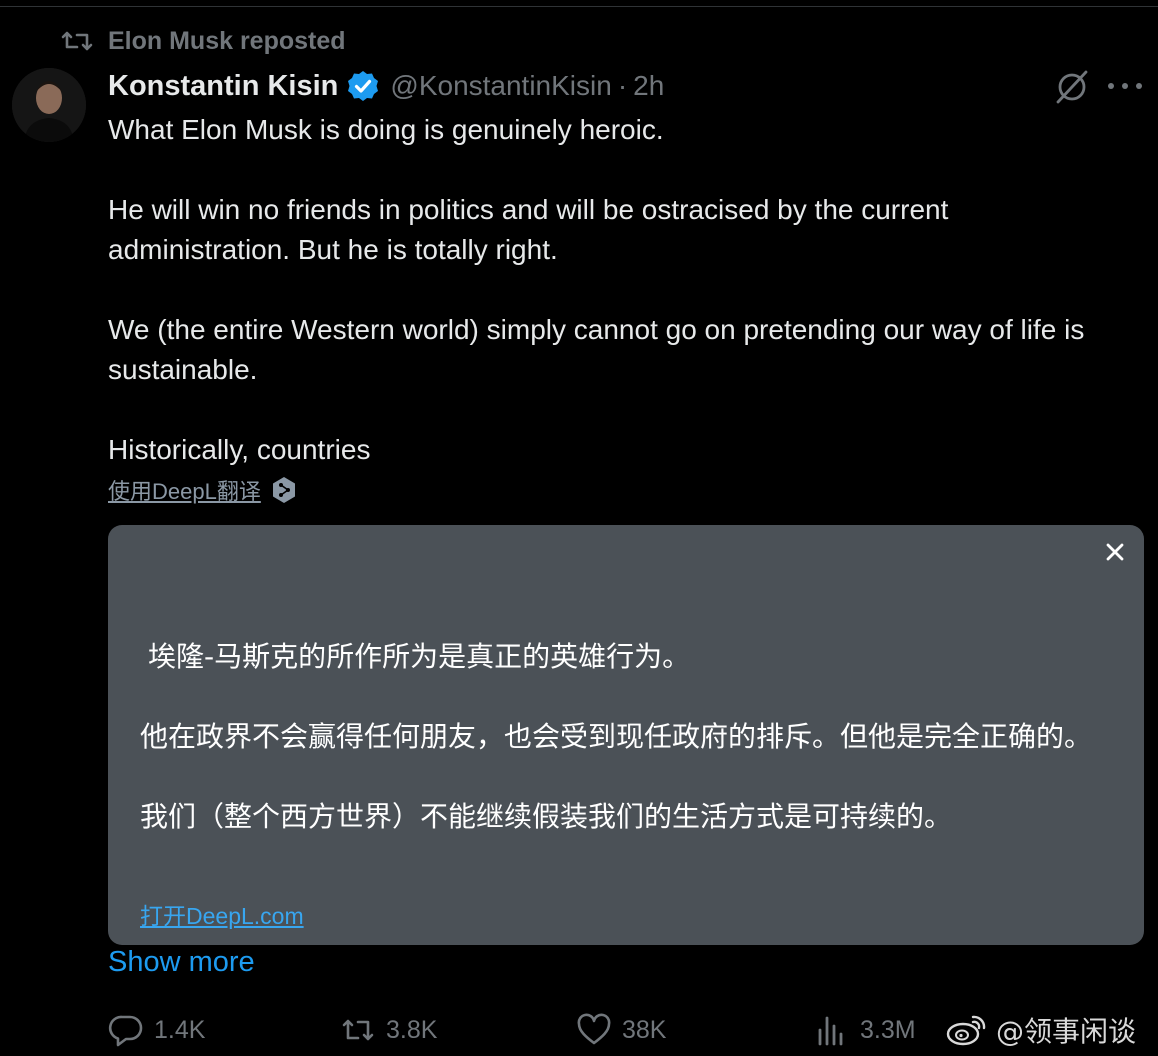  I want to click on author-handle: @KonstantinKisin, so click(500, 86).